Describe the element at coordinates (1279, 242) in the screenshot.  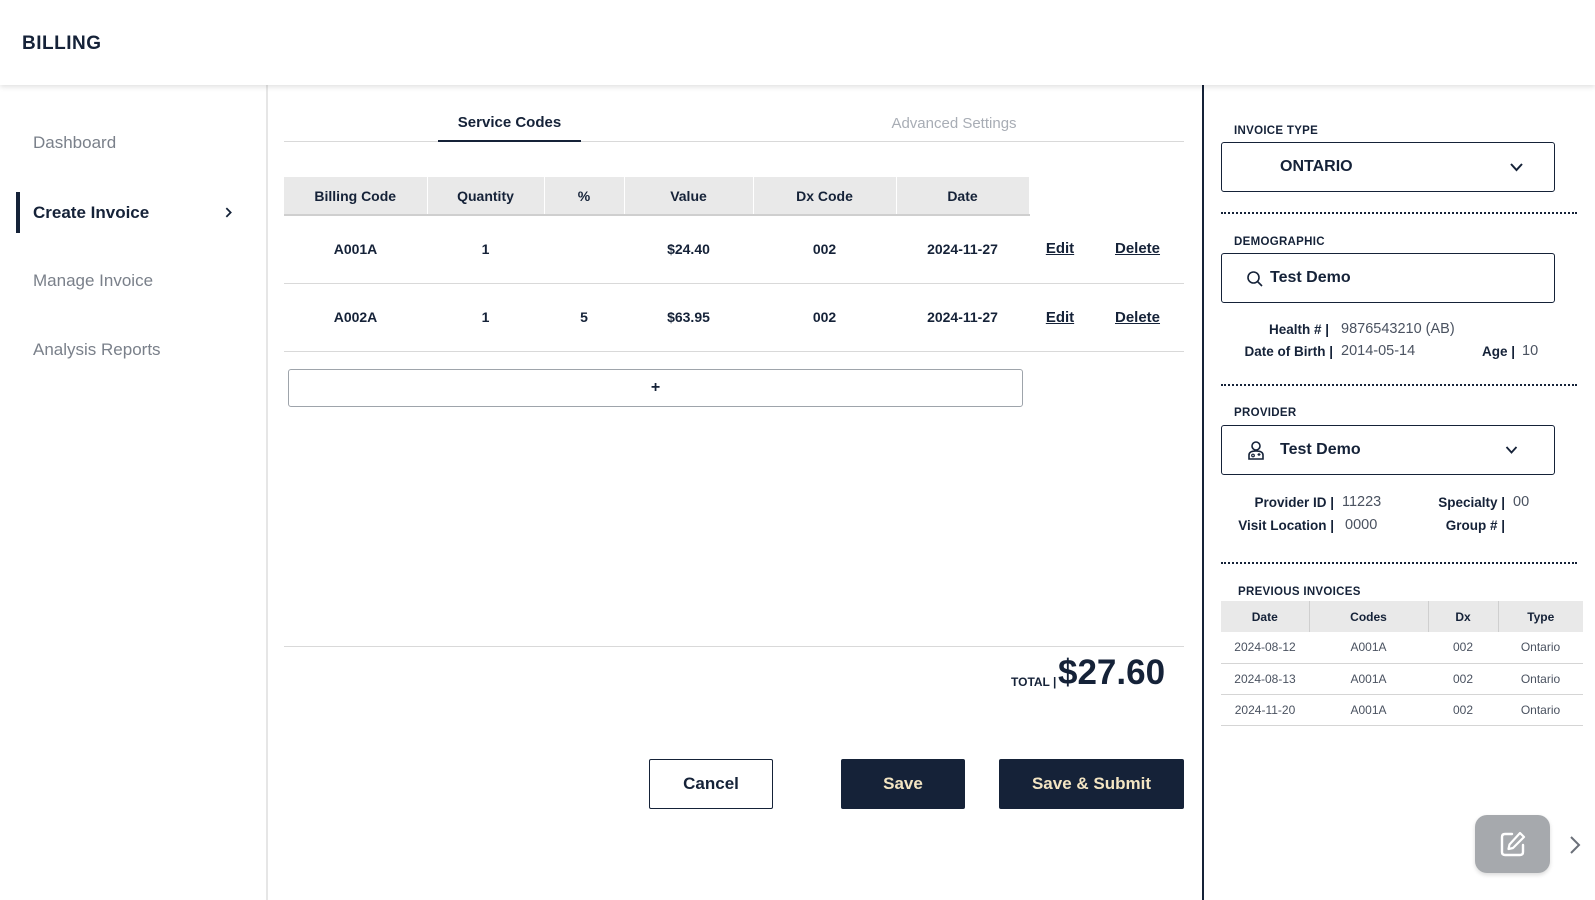
I see `demographic-label: DEMOGRAPHIC` at that location.